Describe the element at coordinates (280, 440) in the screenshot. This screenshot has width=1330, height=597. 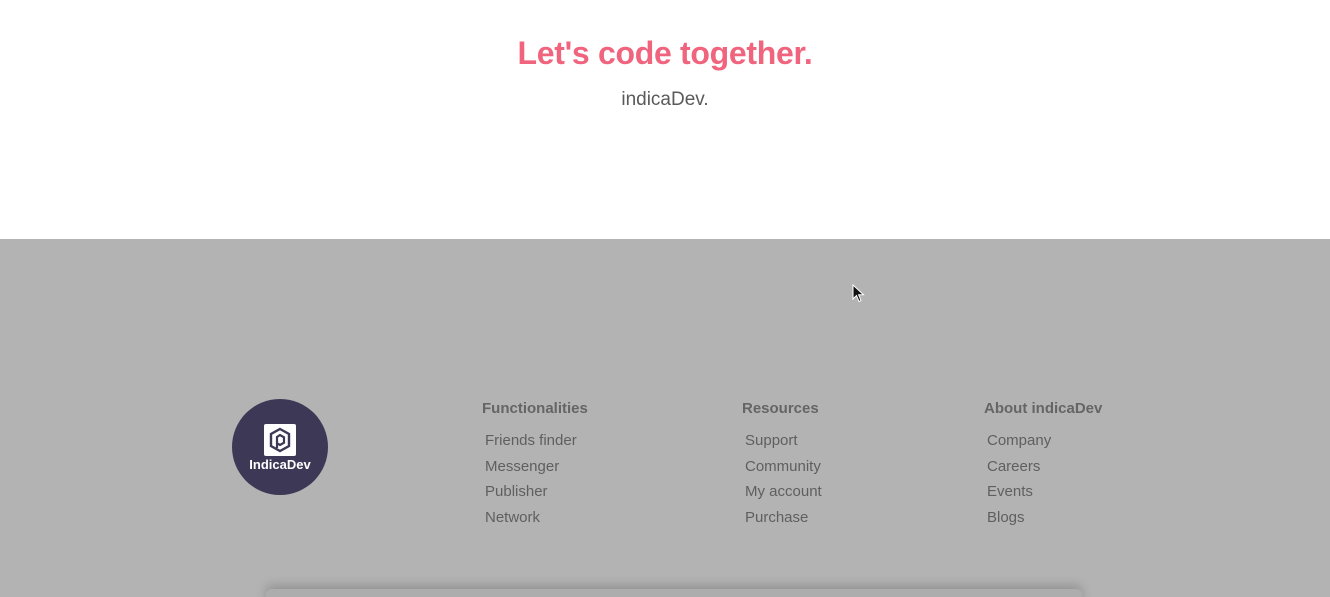
I see `indicadev-hexagon-logo-icon` at that location.